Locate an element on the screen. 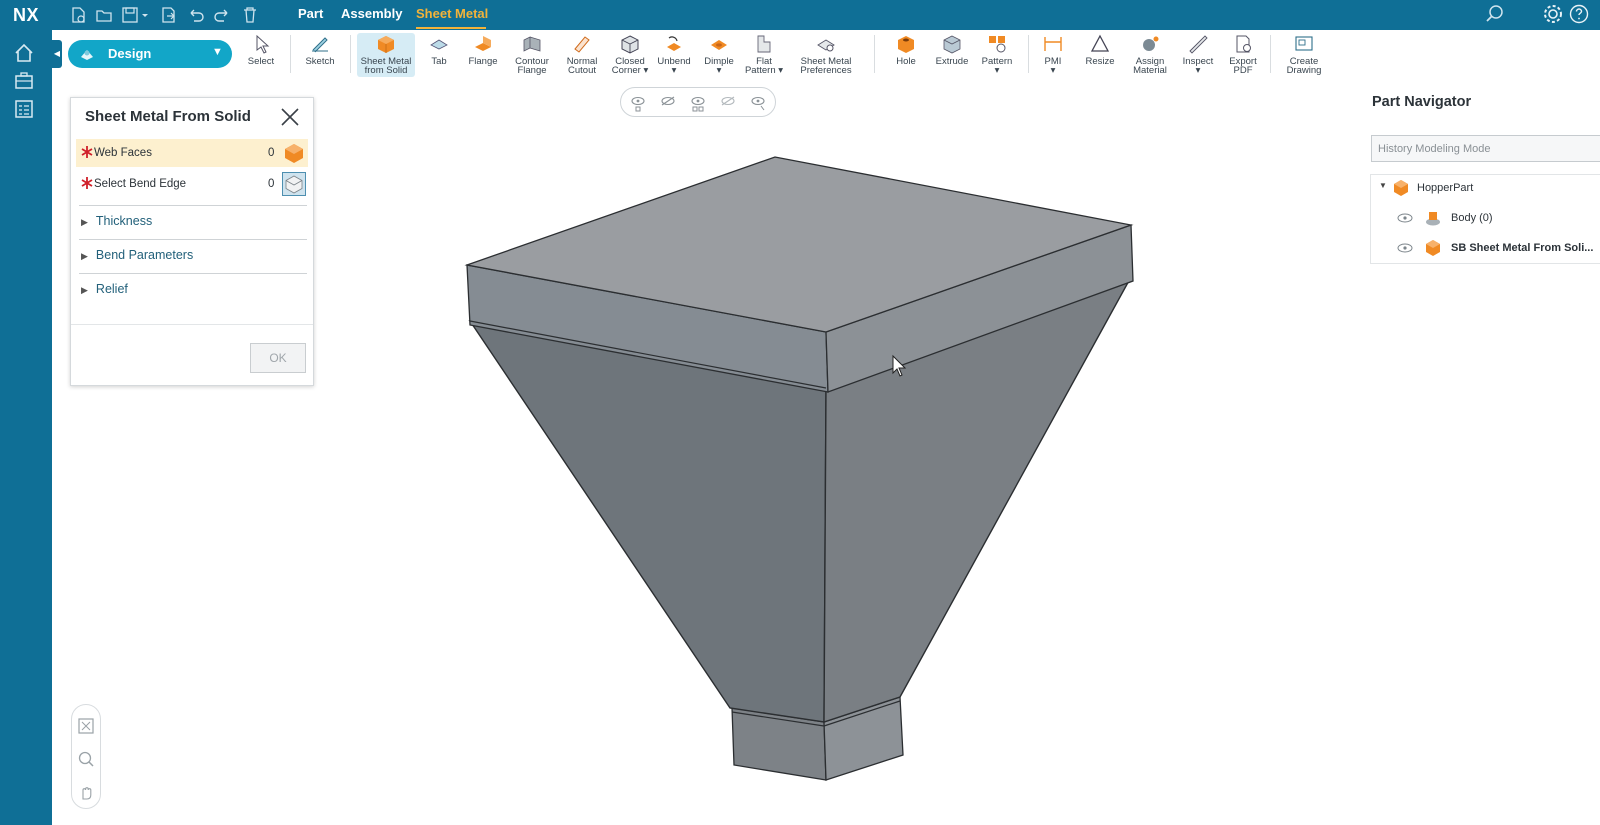  zoom-icon is located at coordinates (86, 759).